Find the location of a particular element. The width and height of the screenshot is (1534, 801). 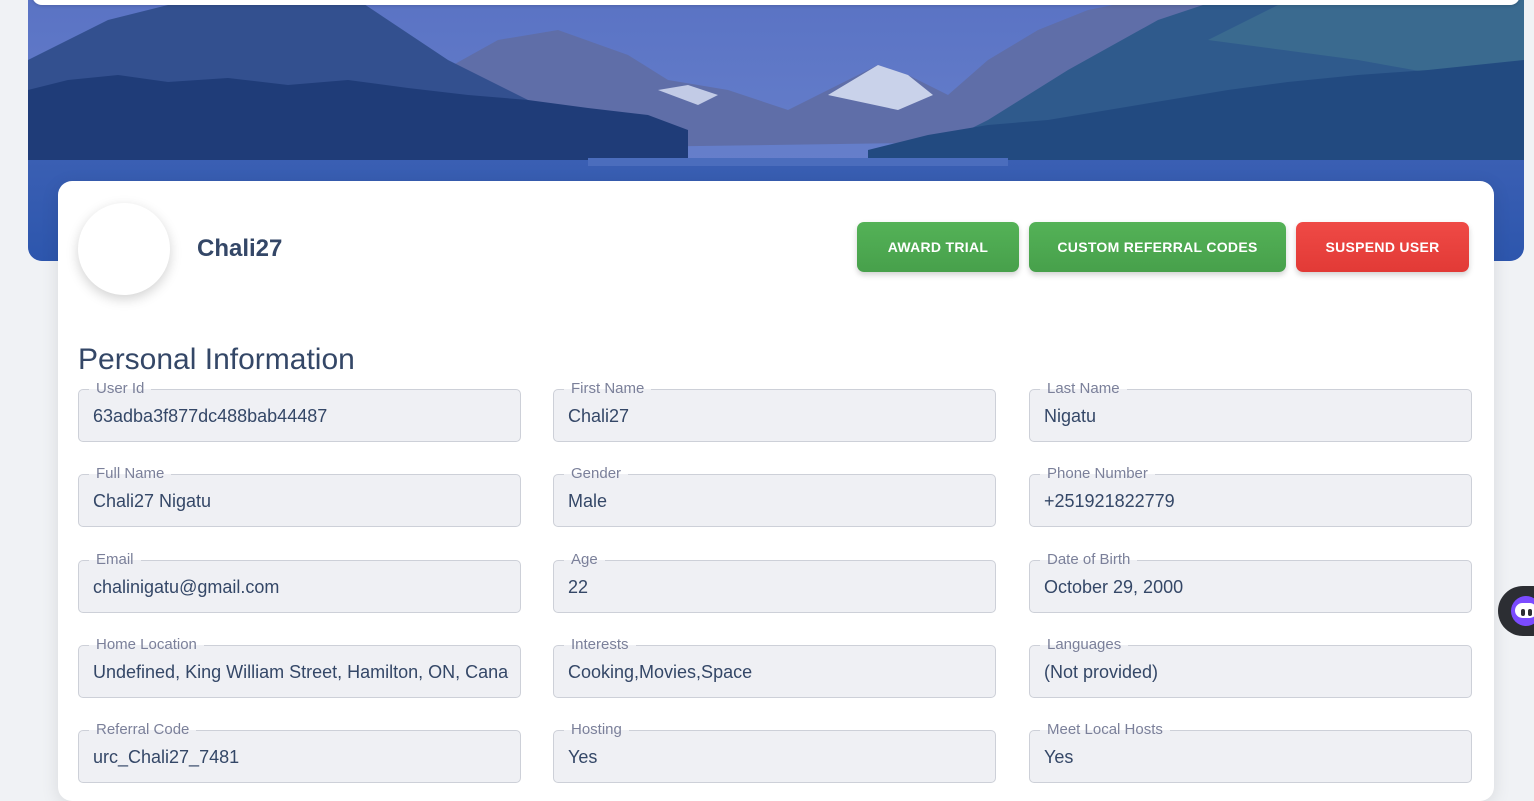

full-name-label: Full Name is located at coordinates (130, 473).